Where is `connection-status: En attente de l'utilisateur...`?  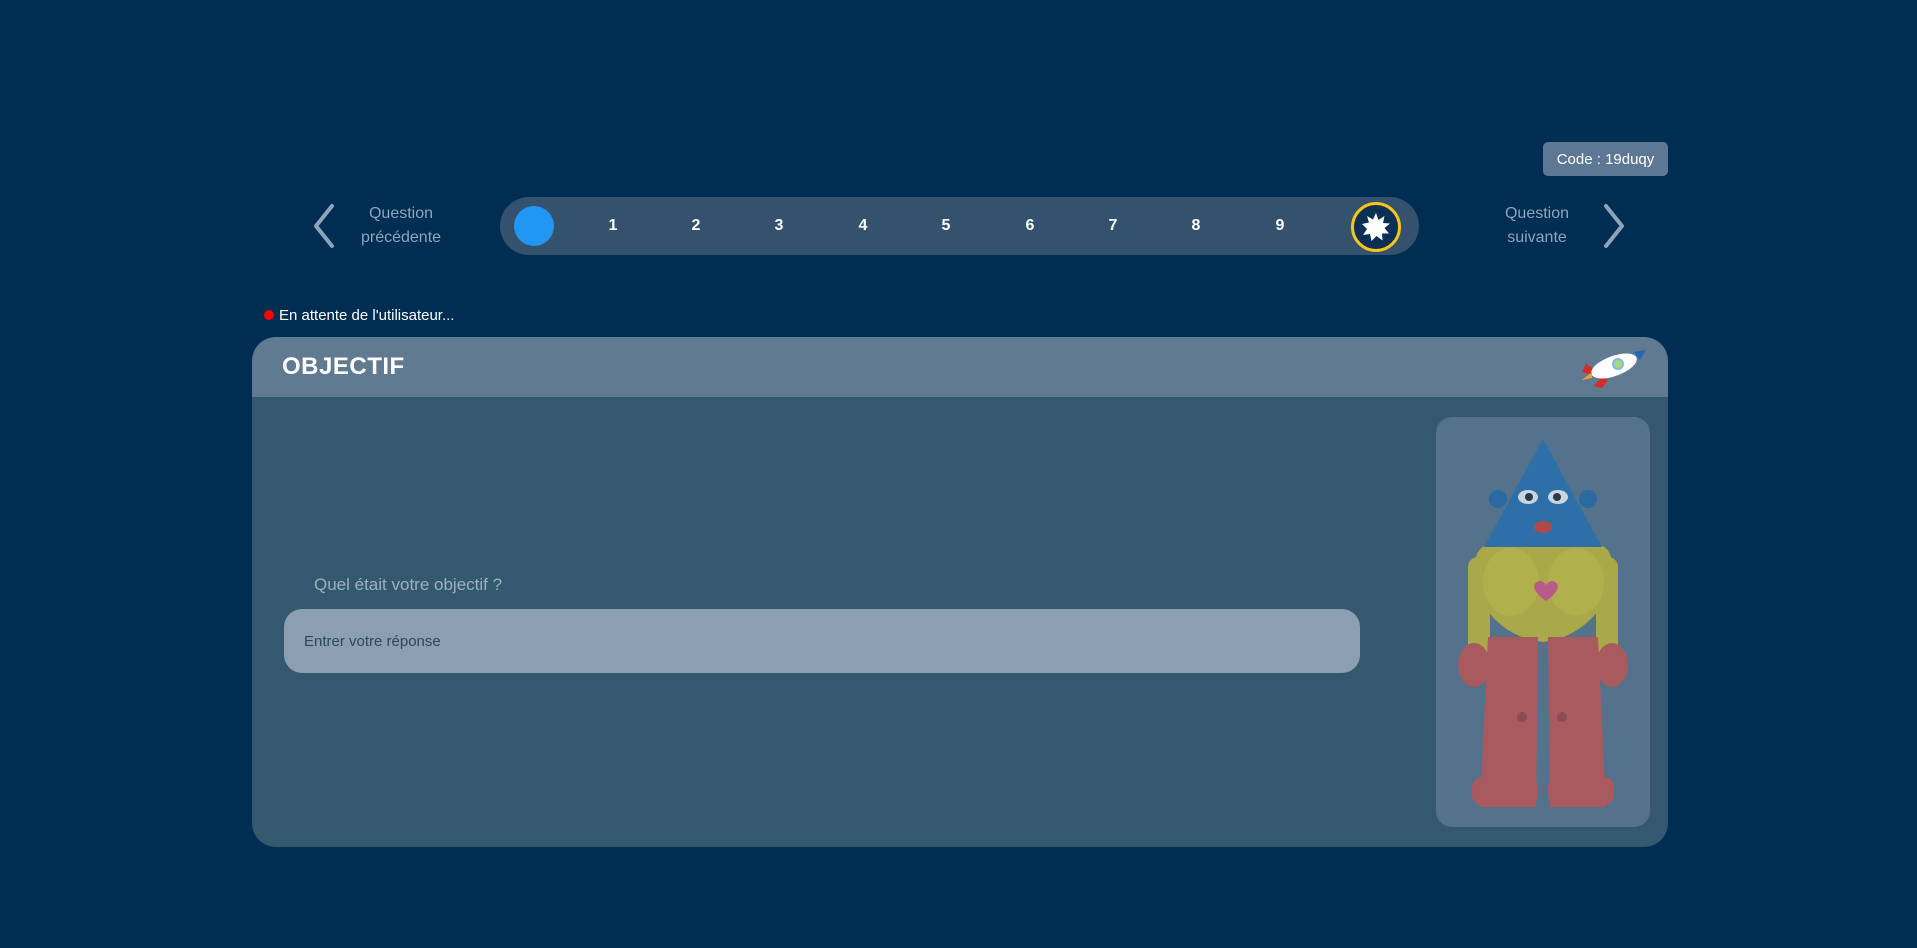 connection-status: En attente de l'utilisateur... is located at coordinates (359, 315).